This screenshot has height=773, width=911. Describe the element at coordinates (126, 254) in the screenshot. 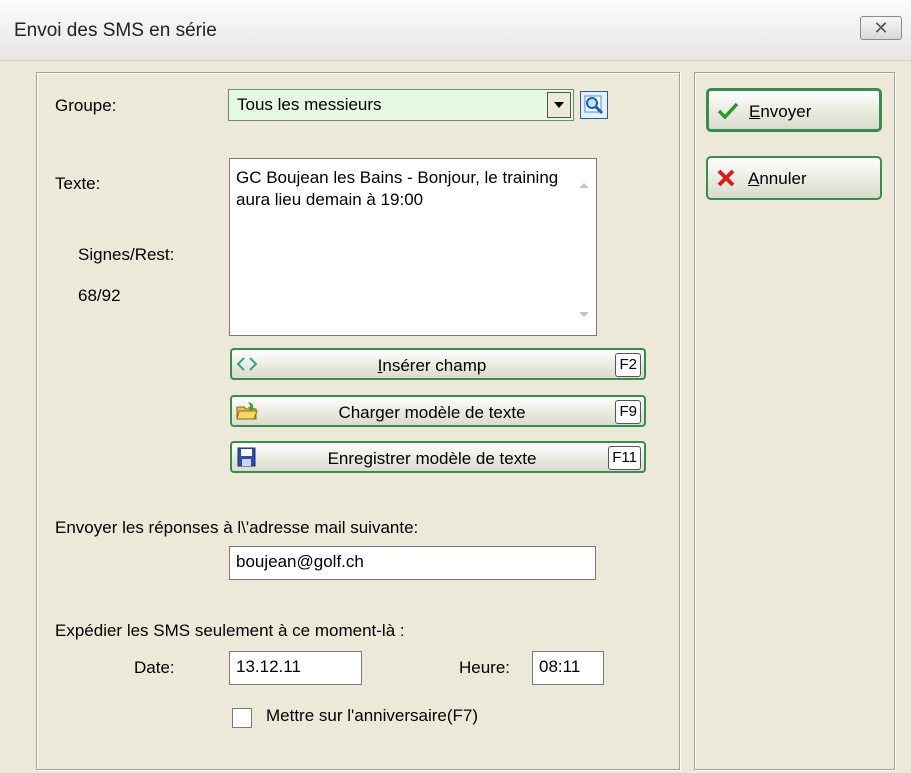

I see `signes-label: Signes/Rest:` at that location.